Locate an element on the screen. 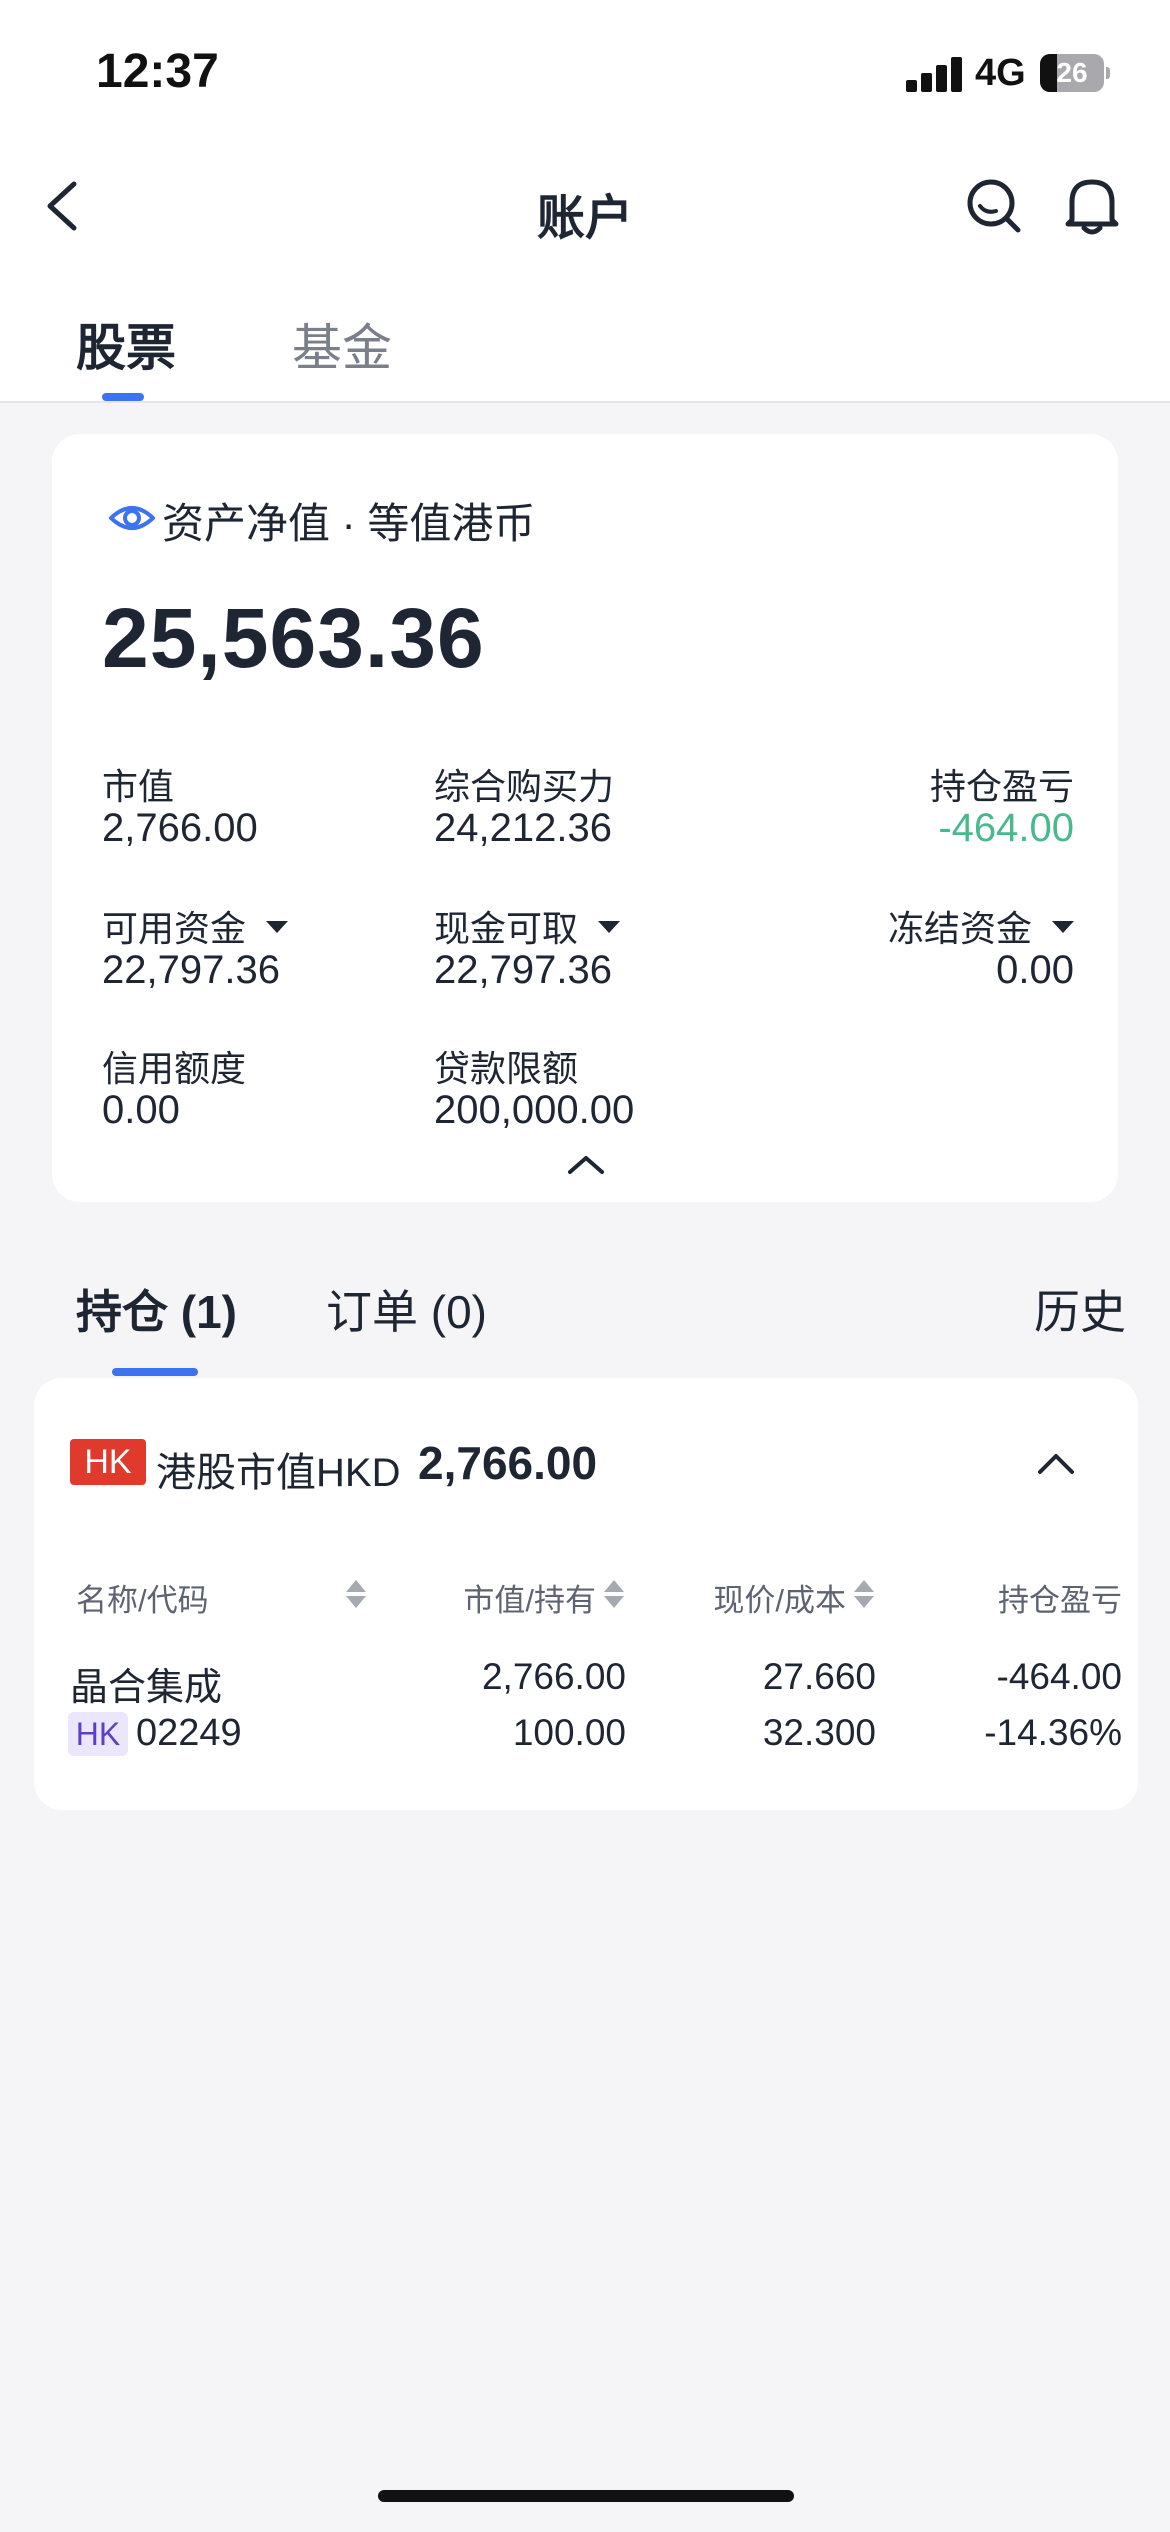 The width and height of the screenshot is (1170, 2532). row-cost: 32.300 is located at coordinates (819, 1732).